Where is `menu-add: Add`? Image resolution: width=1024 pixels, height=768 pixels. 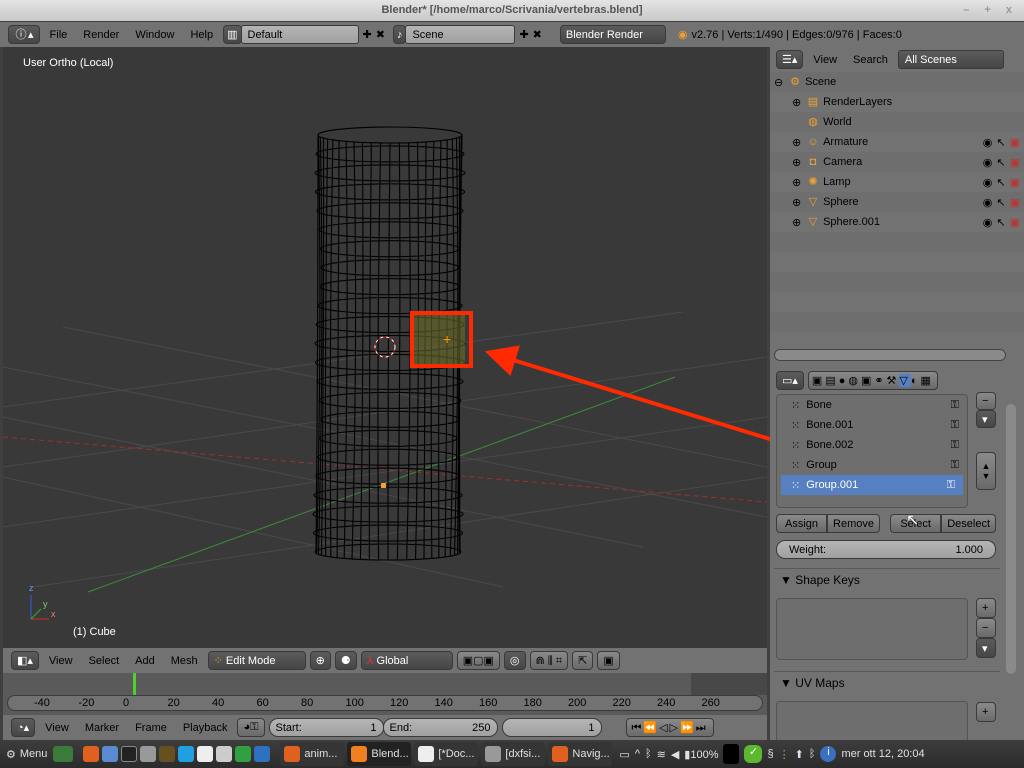 menu-add: Add is located at coordinates (145, 661).